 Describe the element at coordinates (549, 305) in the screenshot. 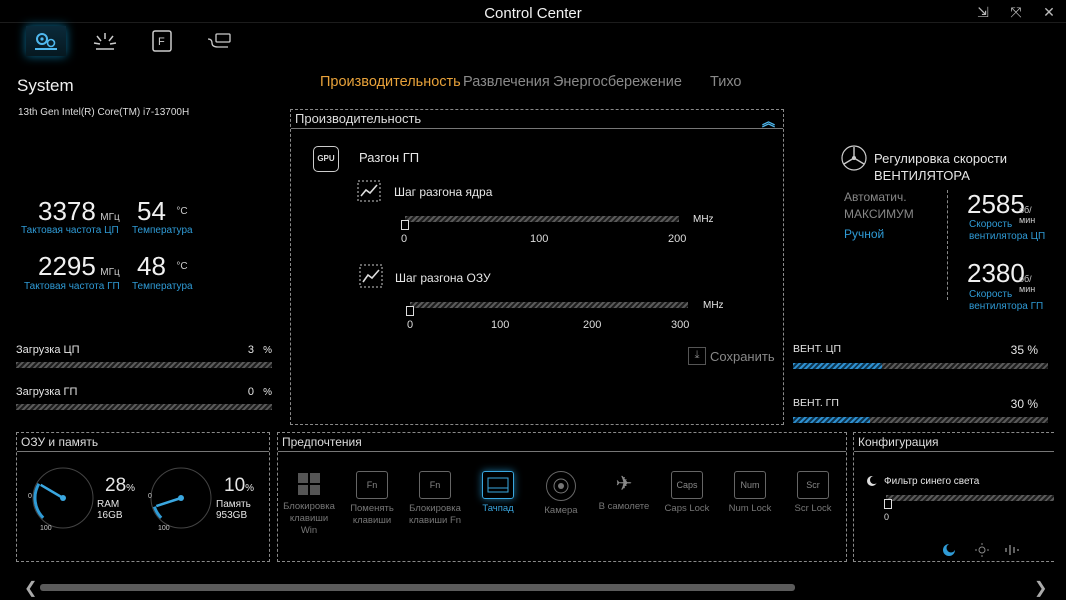

I see `mem-step-slider-track` at that location.